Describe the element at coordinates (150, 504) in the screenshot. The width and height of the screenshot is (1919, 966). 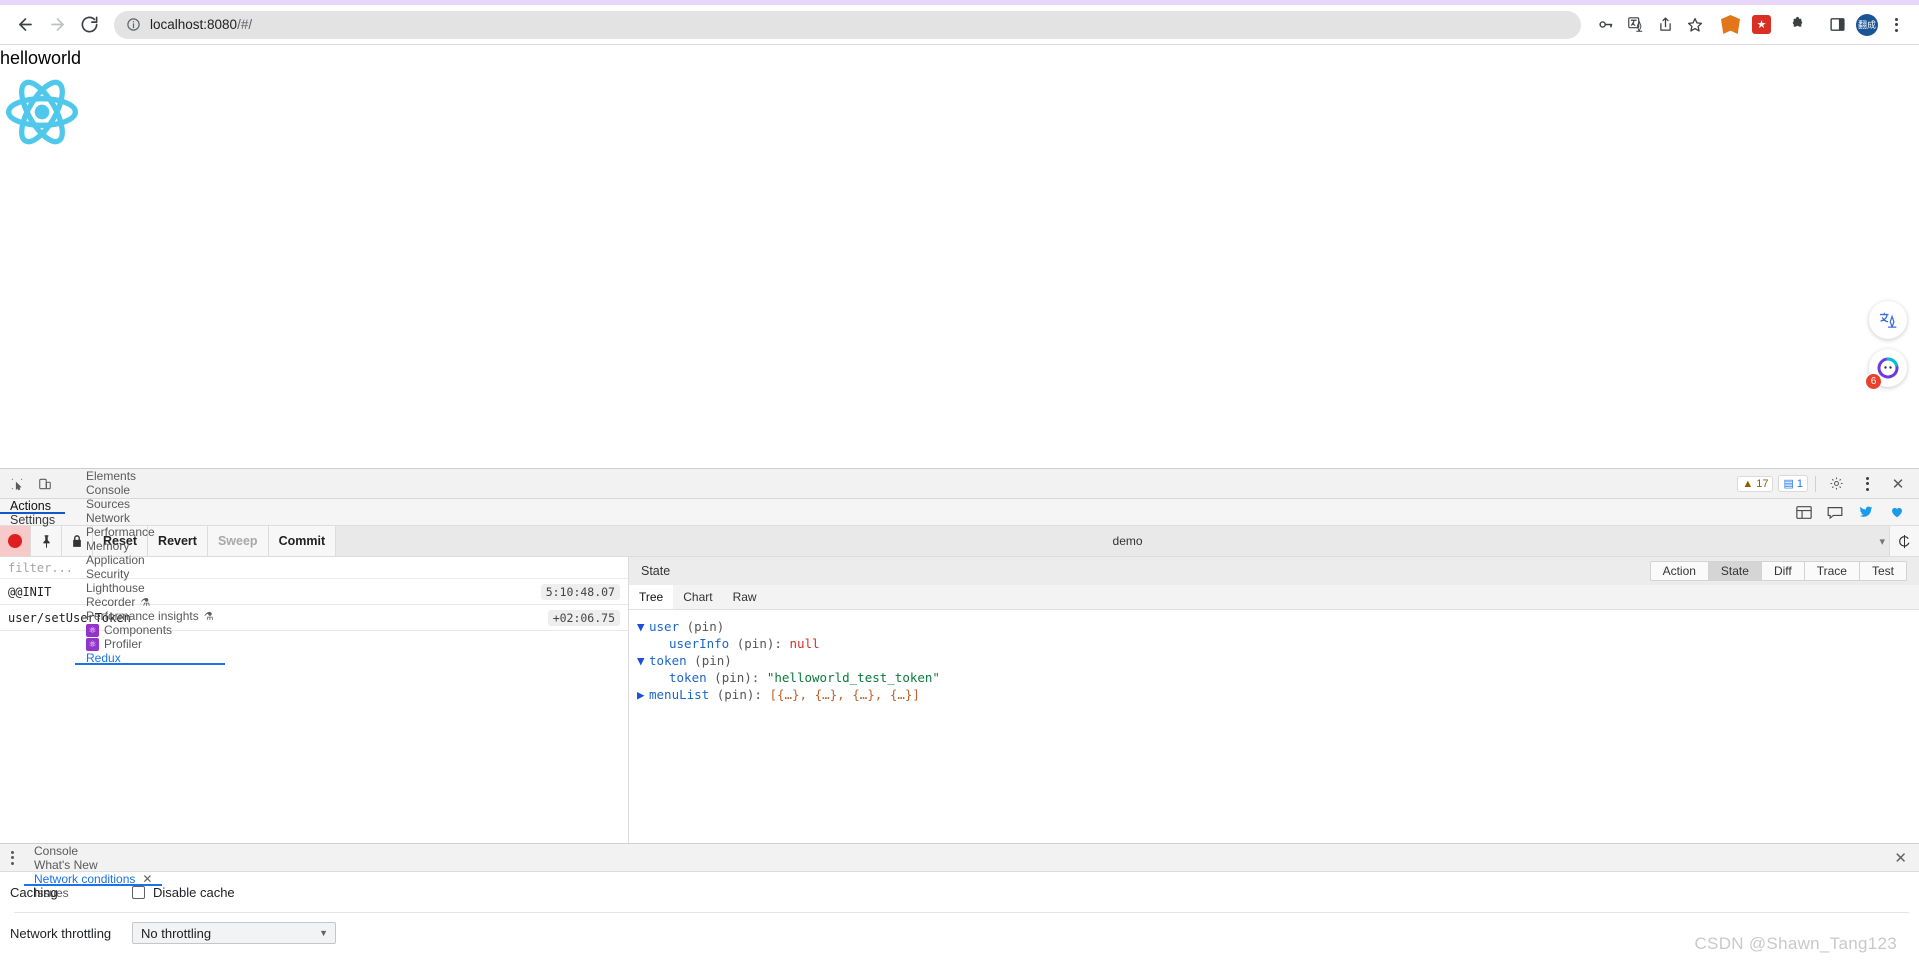
I see `devtools-tab-sources: Sources` at that location.